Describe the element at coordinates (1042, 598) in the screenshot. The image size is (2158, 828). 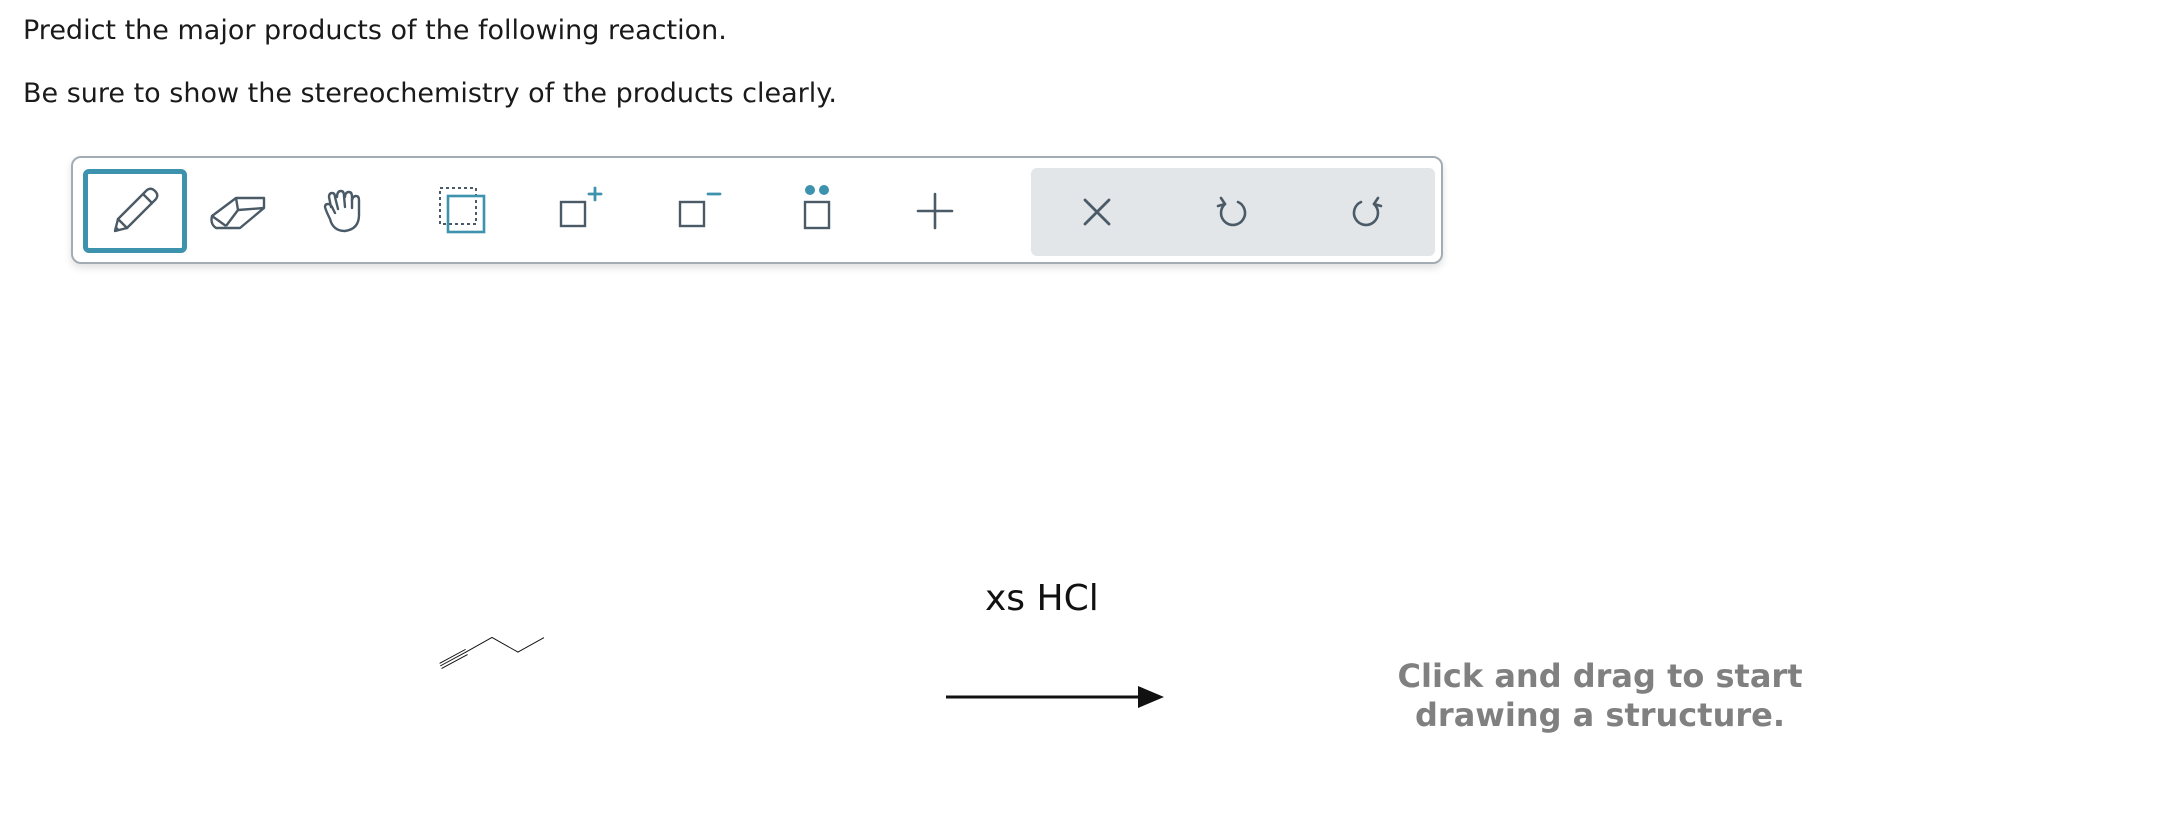
I see `reagent-label: xs HCl` at that location.